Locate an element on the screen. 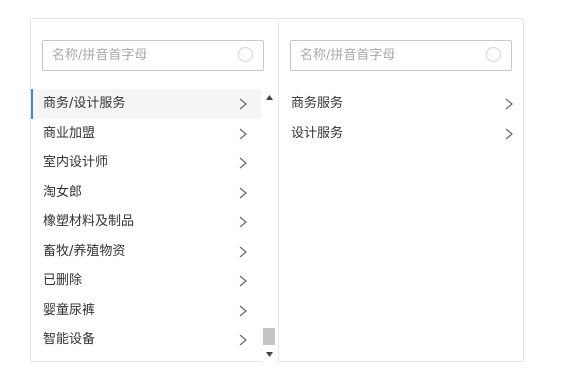 This screenshot has height=370, width=582. scrollbar-thumb is located at coordinates (269, 336).